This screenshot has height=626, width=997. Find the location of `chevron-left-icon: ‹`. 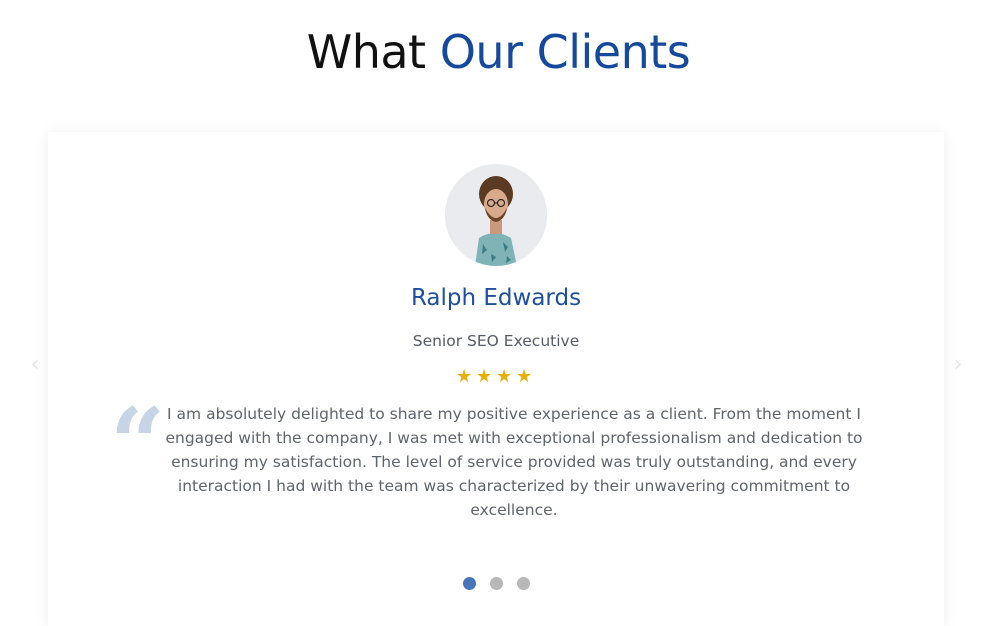

chevron-left-icon: ‹ is located at coordinates (35, 365).